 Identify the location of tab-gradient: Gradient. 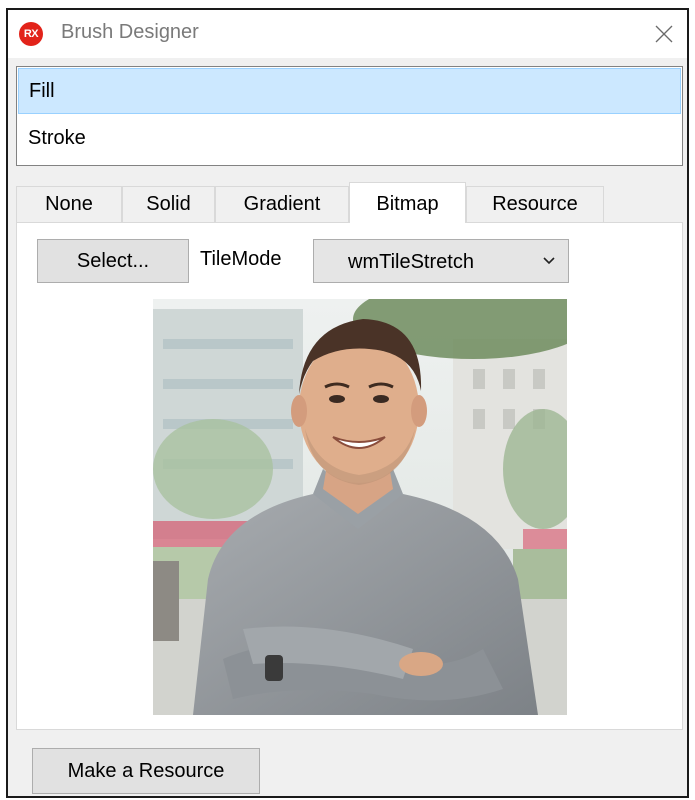
(282, 204).